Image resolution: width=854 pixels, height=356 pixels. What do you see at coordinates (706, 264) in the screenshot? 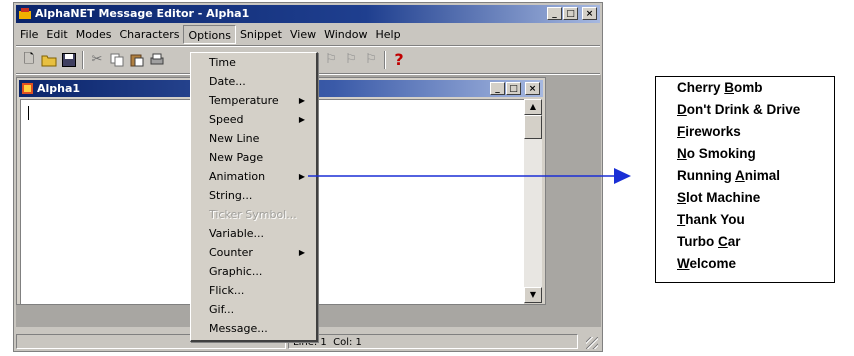
I see `animation-item-welcome: Welcome` at bounding box center [706, 264].